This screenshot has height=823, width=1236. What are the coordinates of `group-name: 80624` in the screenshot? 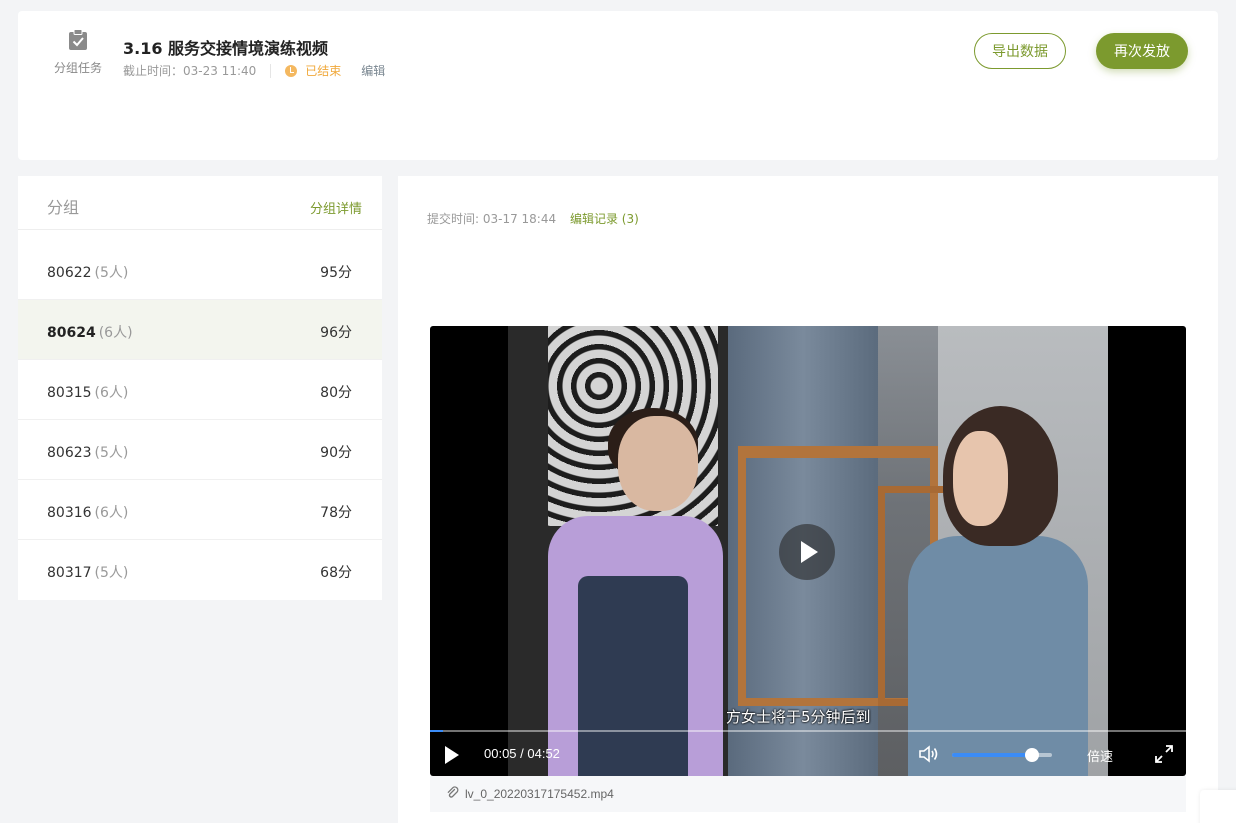 It's located at (71, 333).